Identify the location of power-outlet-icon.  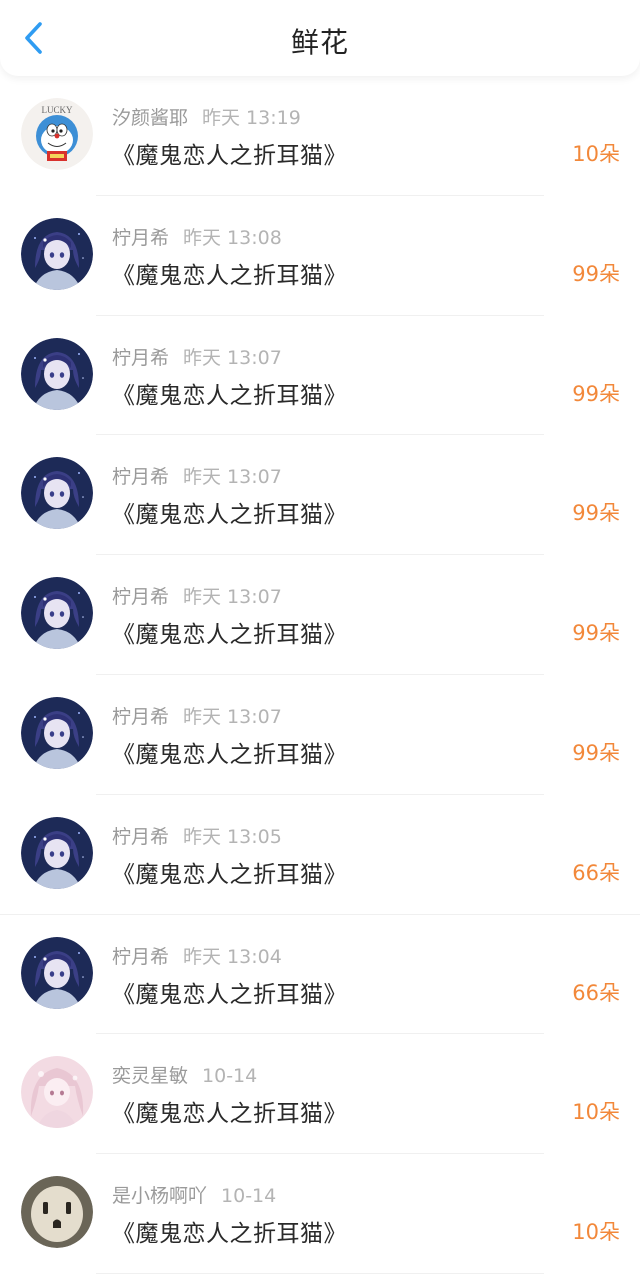
(57, 1212).